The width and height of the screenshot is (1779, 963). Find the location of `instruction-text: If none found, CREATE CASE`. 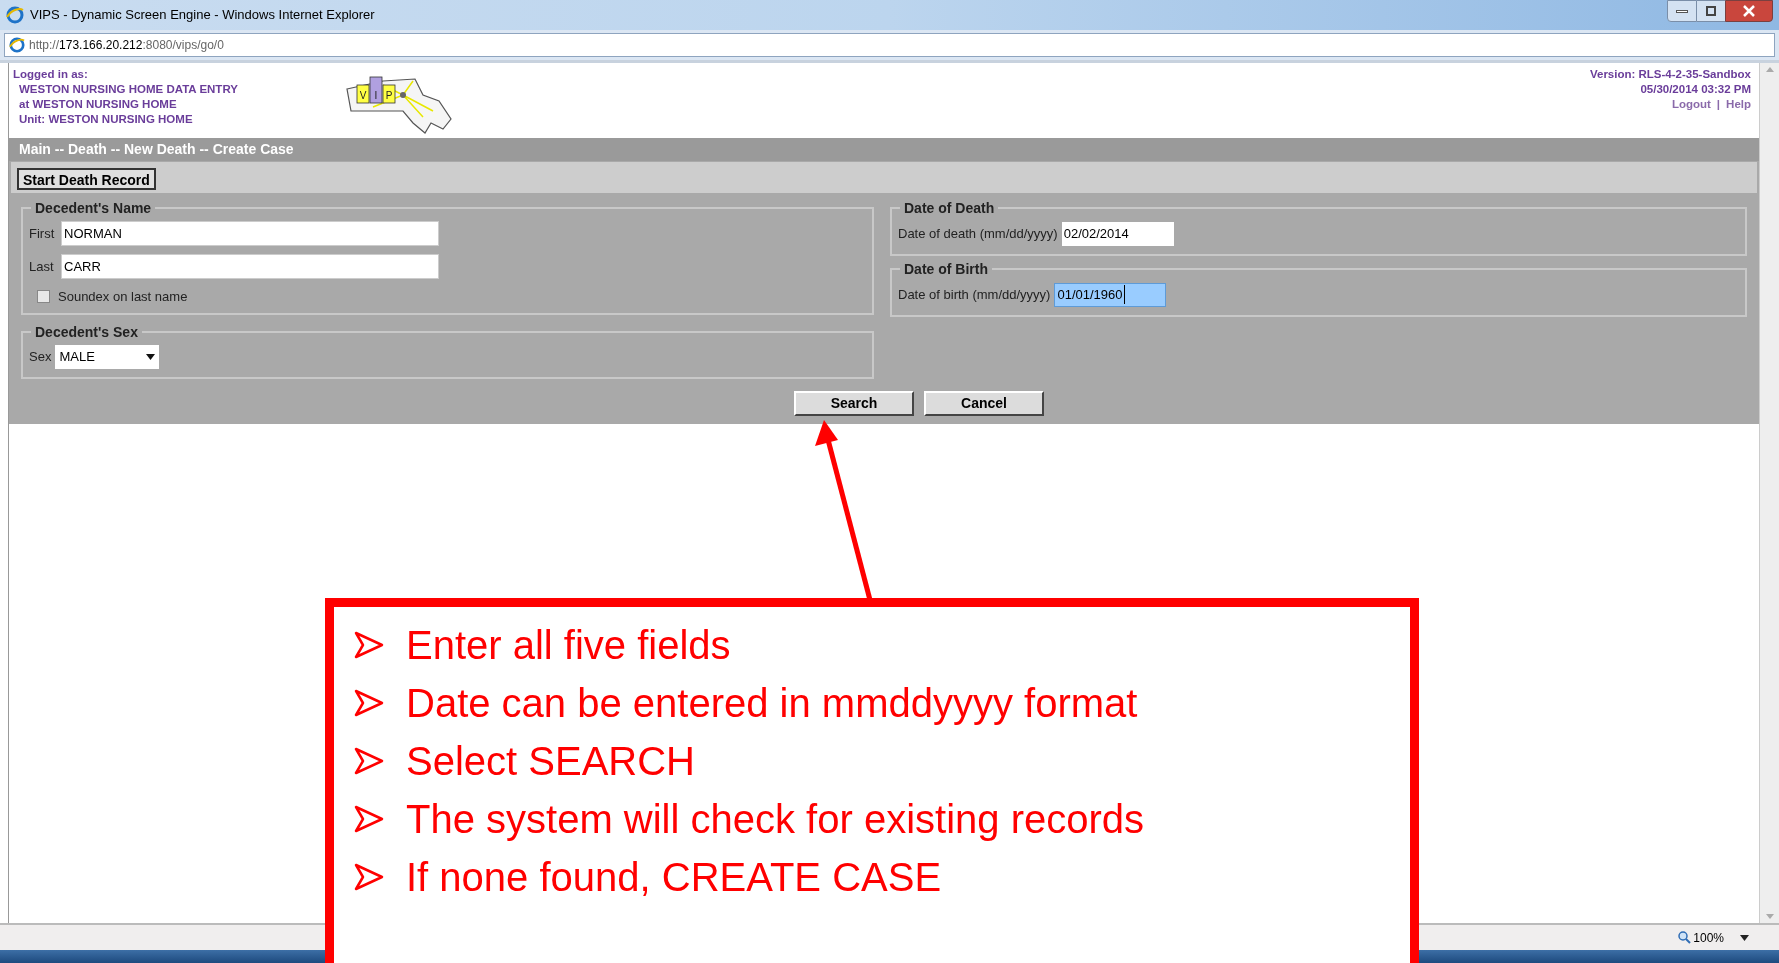

instruction-text: If none found, CREATE CASE is located at coordinates (674, 877).